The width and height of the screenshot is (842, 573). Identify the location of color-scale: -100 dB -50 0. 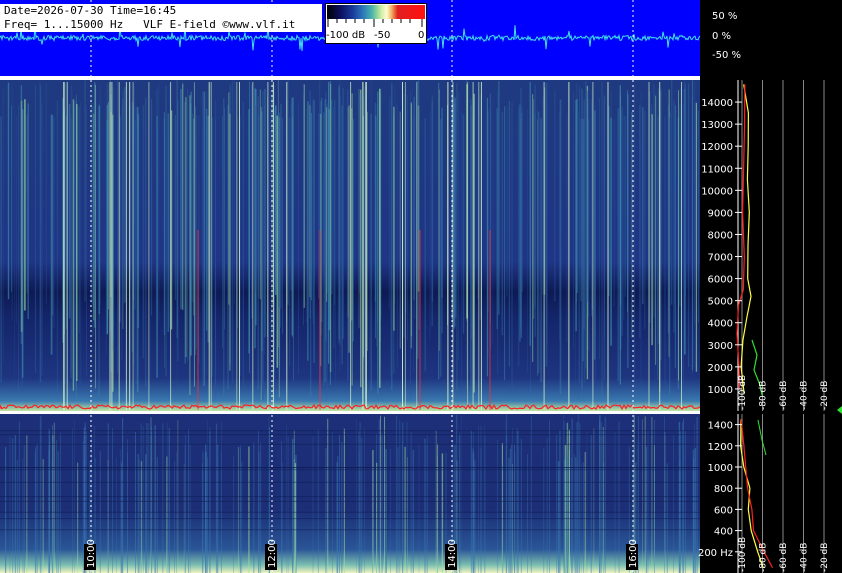
(376, 23).